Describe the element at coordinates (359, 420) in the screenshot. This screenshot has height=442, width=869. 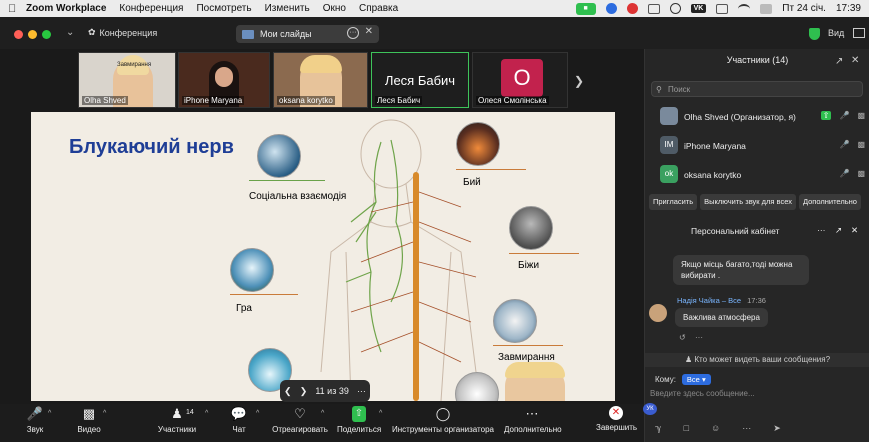
I see `share-button: ⇧ Поделиться` at that location.